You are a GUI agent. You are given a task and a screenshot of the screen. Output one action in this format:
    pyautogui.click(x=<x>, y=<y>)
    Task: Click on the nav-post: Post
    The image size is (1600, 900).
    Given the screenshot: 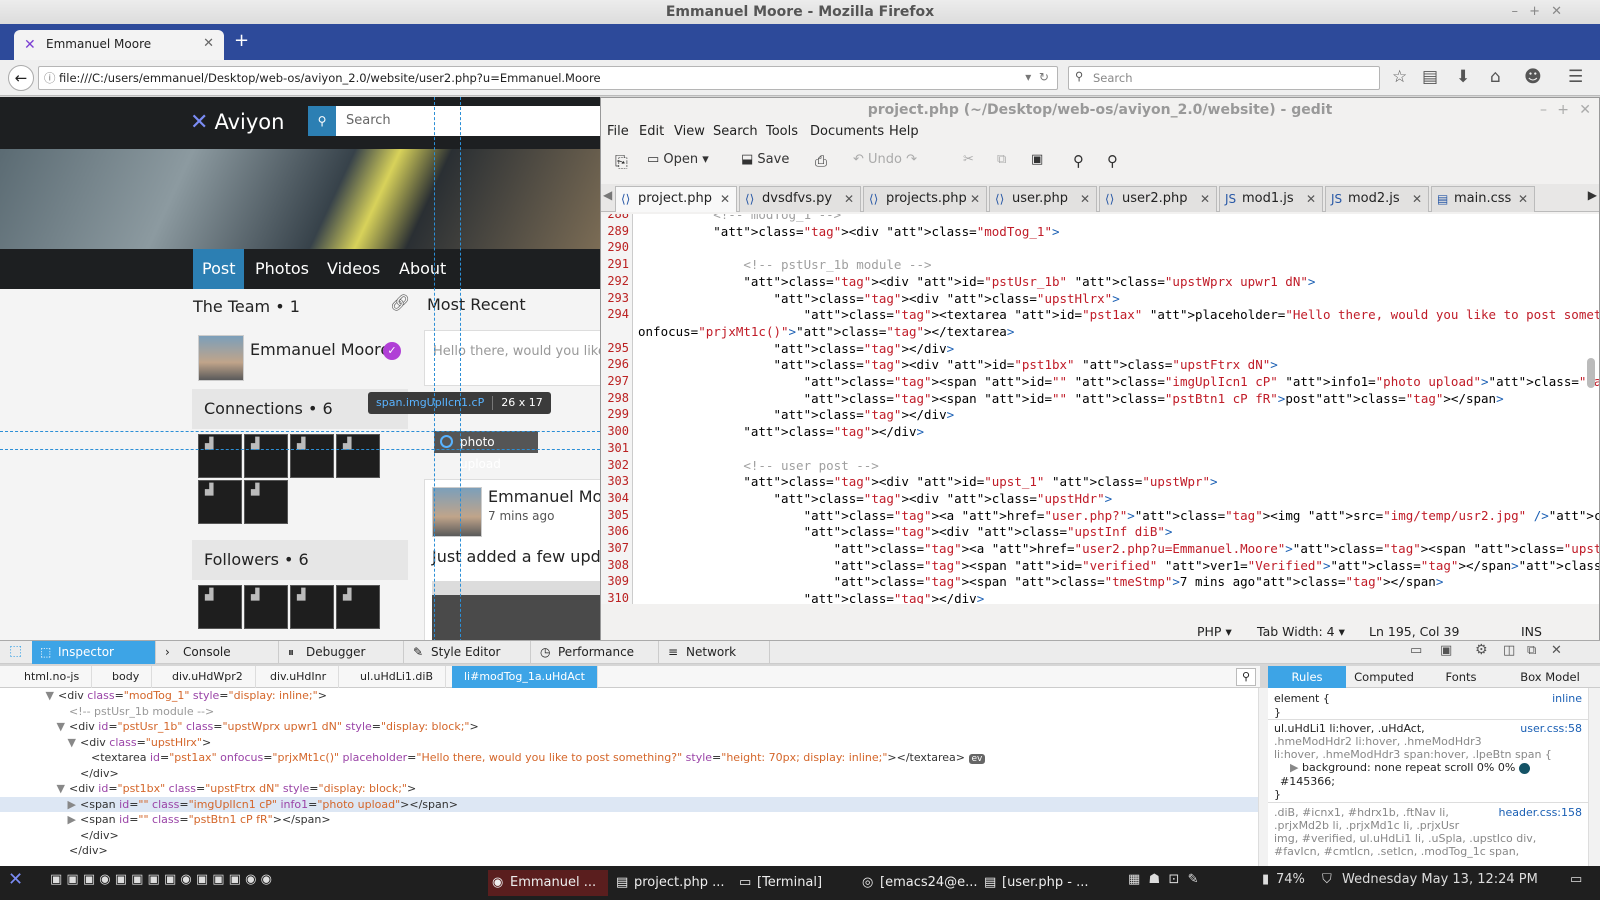 What is the action you would take?
    pyautogui.click(x=219, y=269)
    